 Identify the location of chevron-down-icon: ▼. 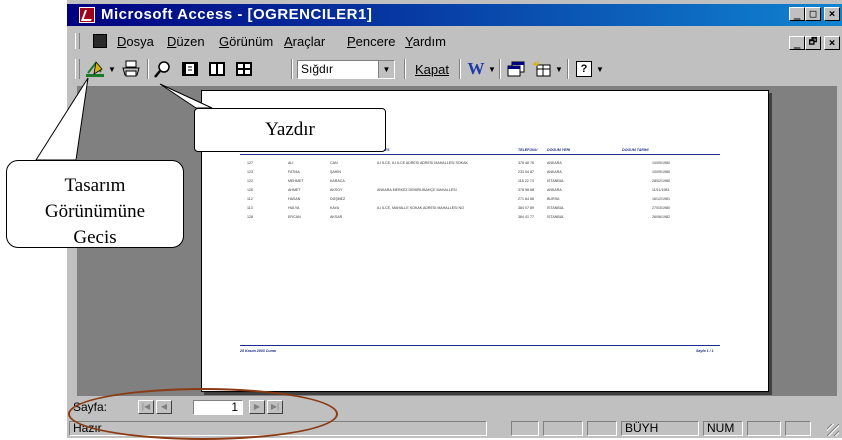
(386, 69).